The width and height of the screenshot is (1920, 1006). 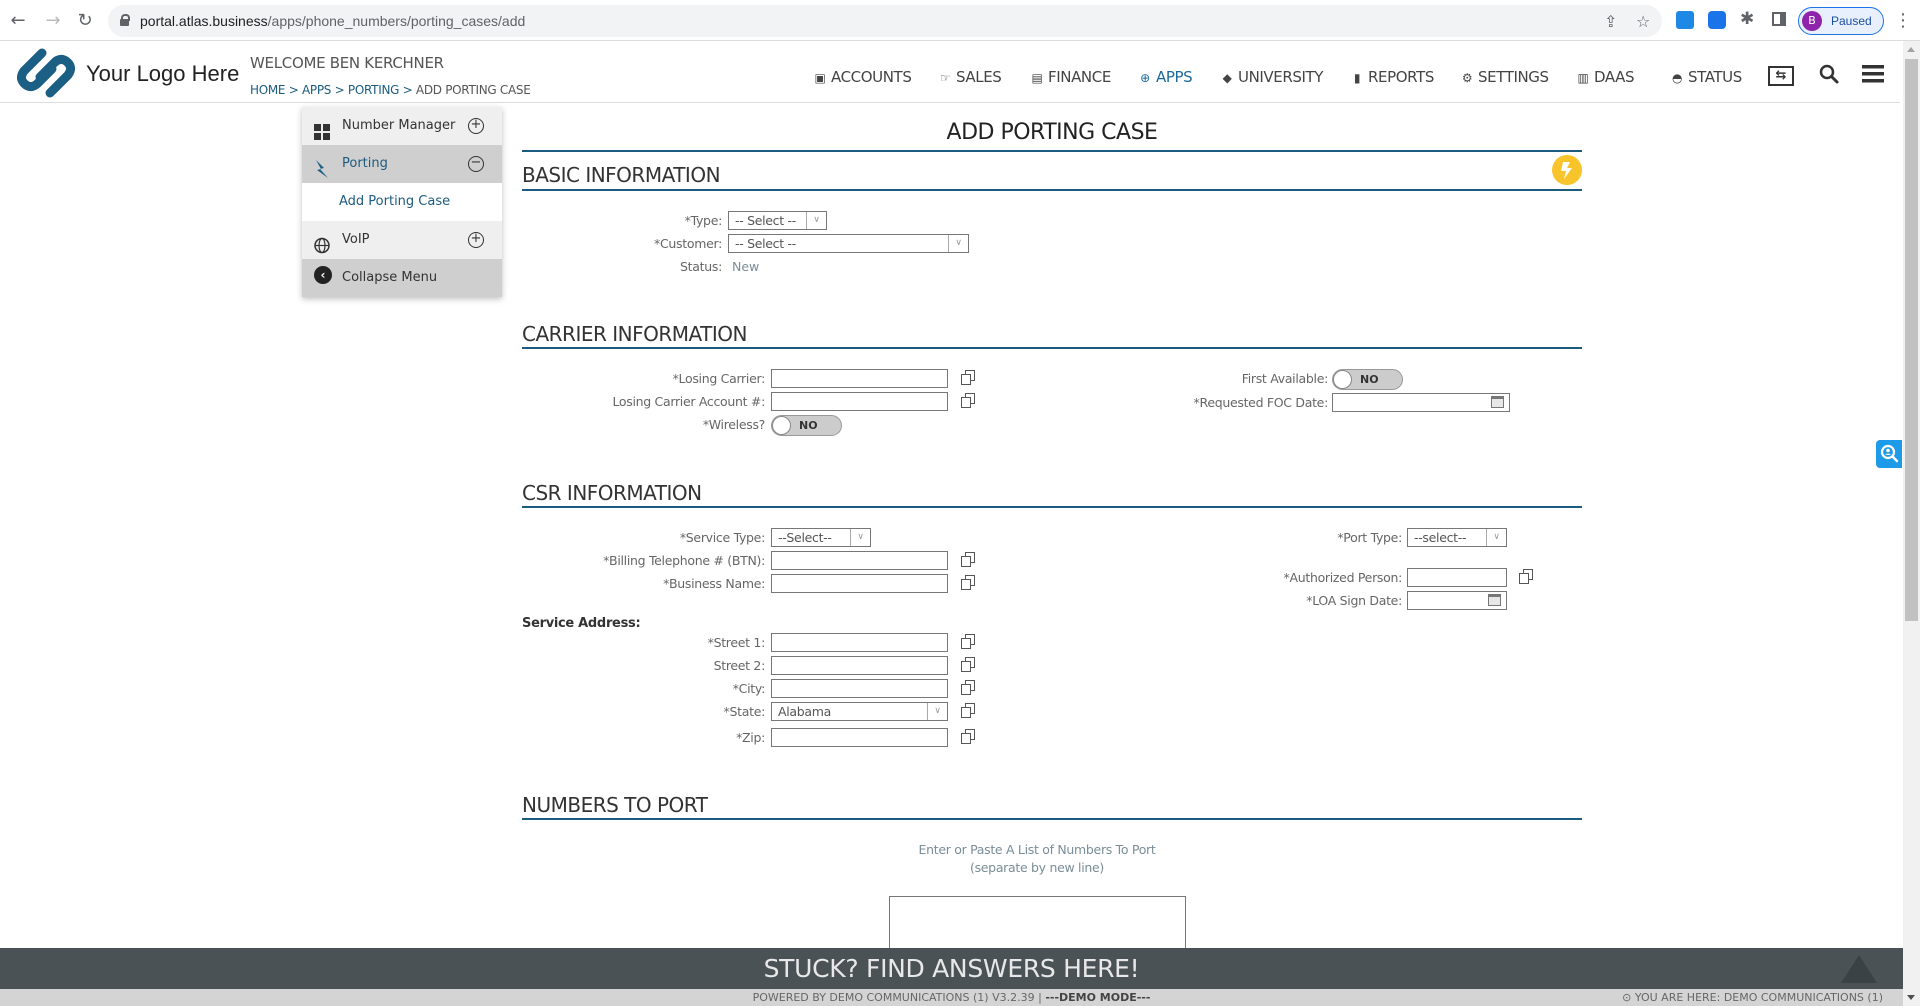 What do you see at coordinates (739, 665) in the screenshot?
I see `street2-label: Street 2:` at bounding box center [739, 665].